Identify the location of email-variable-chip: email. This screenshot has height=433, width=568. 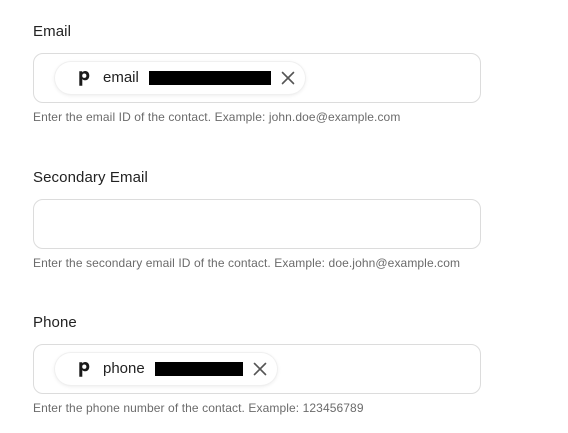
(180, 78).